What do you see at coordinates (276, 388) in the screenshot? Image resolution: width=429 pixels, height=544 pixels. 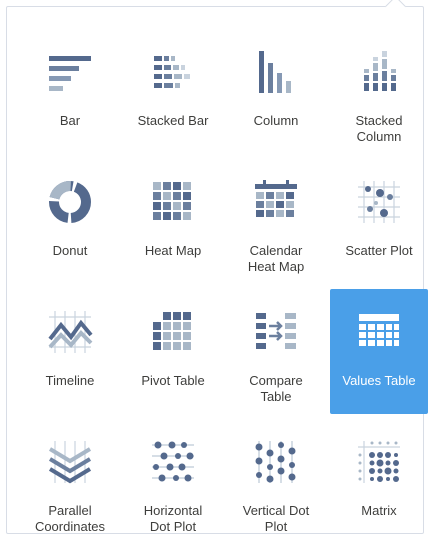 I see `chart-tile-label: Compare Table` at bounding box center [276, 388].